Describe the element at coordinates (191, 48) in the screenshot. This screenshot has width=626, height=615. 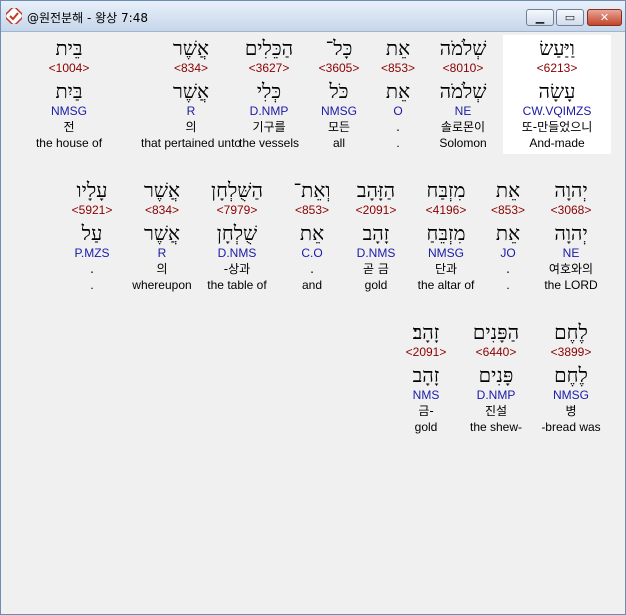
I see `hebrew-word: אֲשֶׁר` at that location.